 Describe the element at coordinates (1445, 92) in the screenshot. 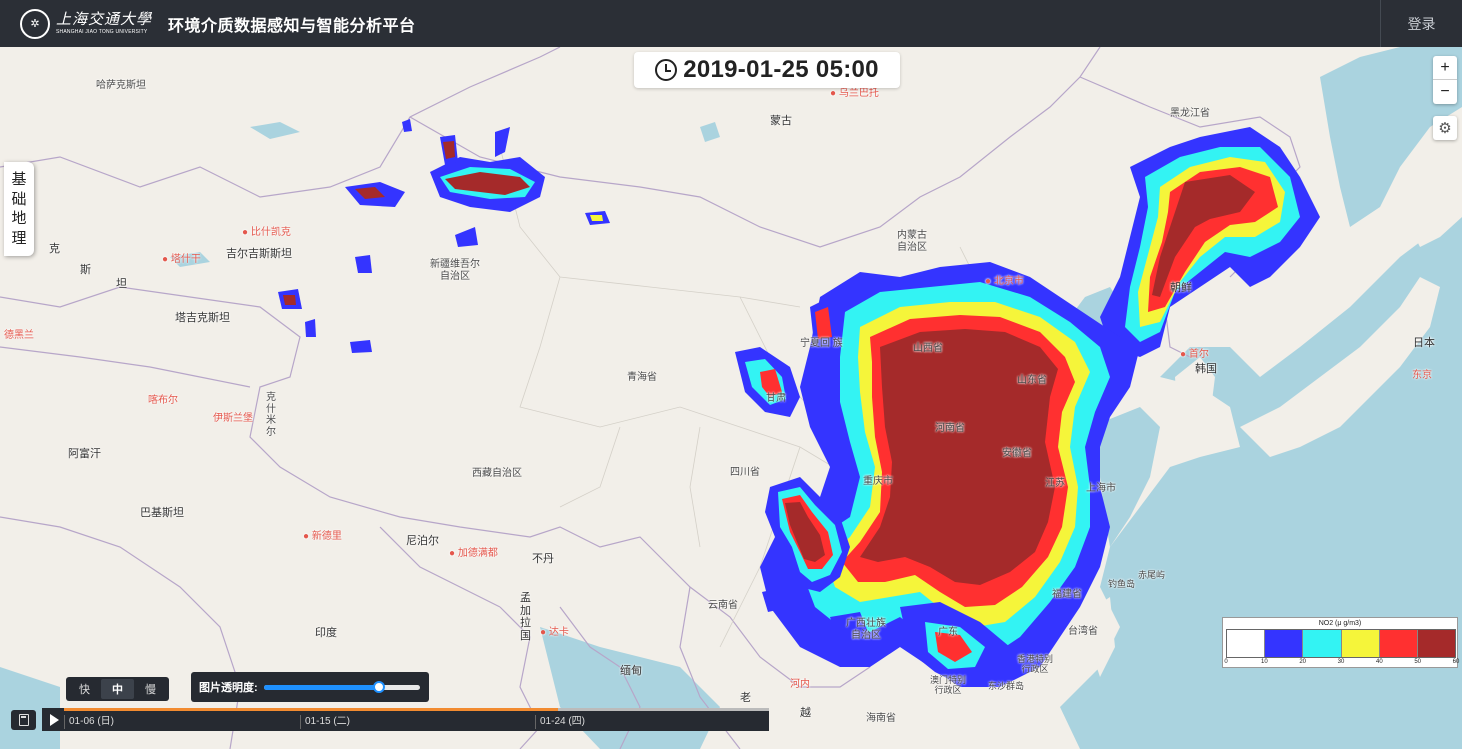

I see `zoom-out-button: −` at that location.